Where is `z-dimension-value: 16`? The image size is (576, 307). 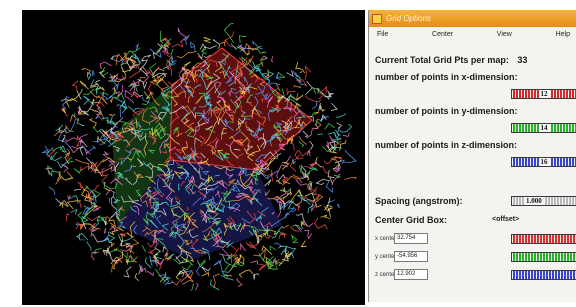 z-dimension-value: 16 is located at coordinates (544, 162).